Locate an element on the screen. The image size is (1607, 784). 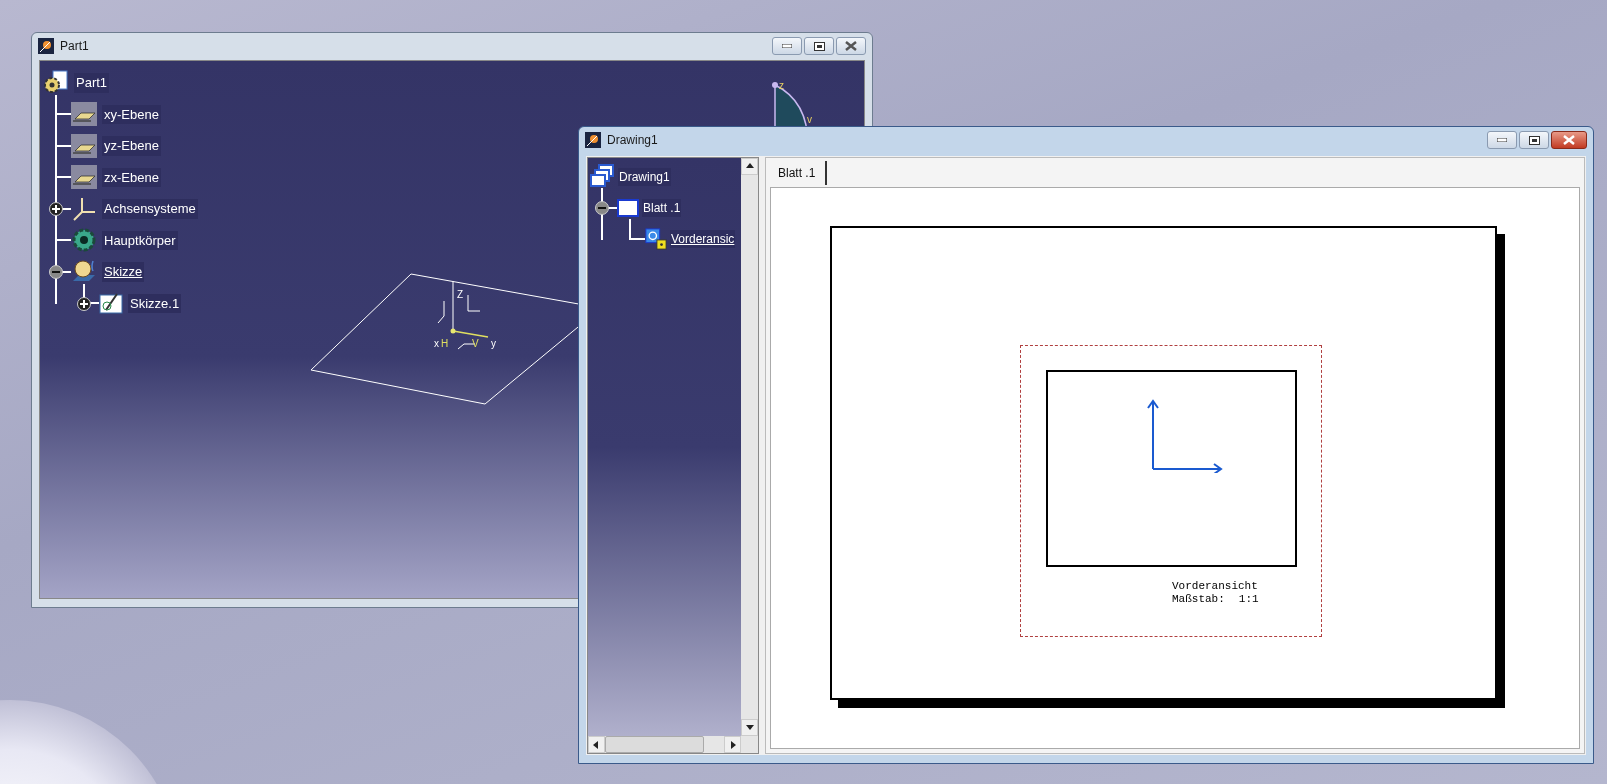
tree-item: Skizze is located at coordinates (123, 272).